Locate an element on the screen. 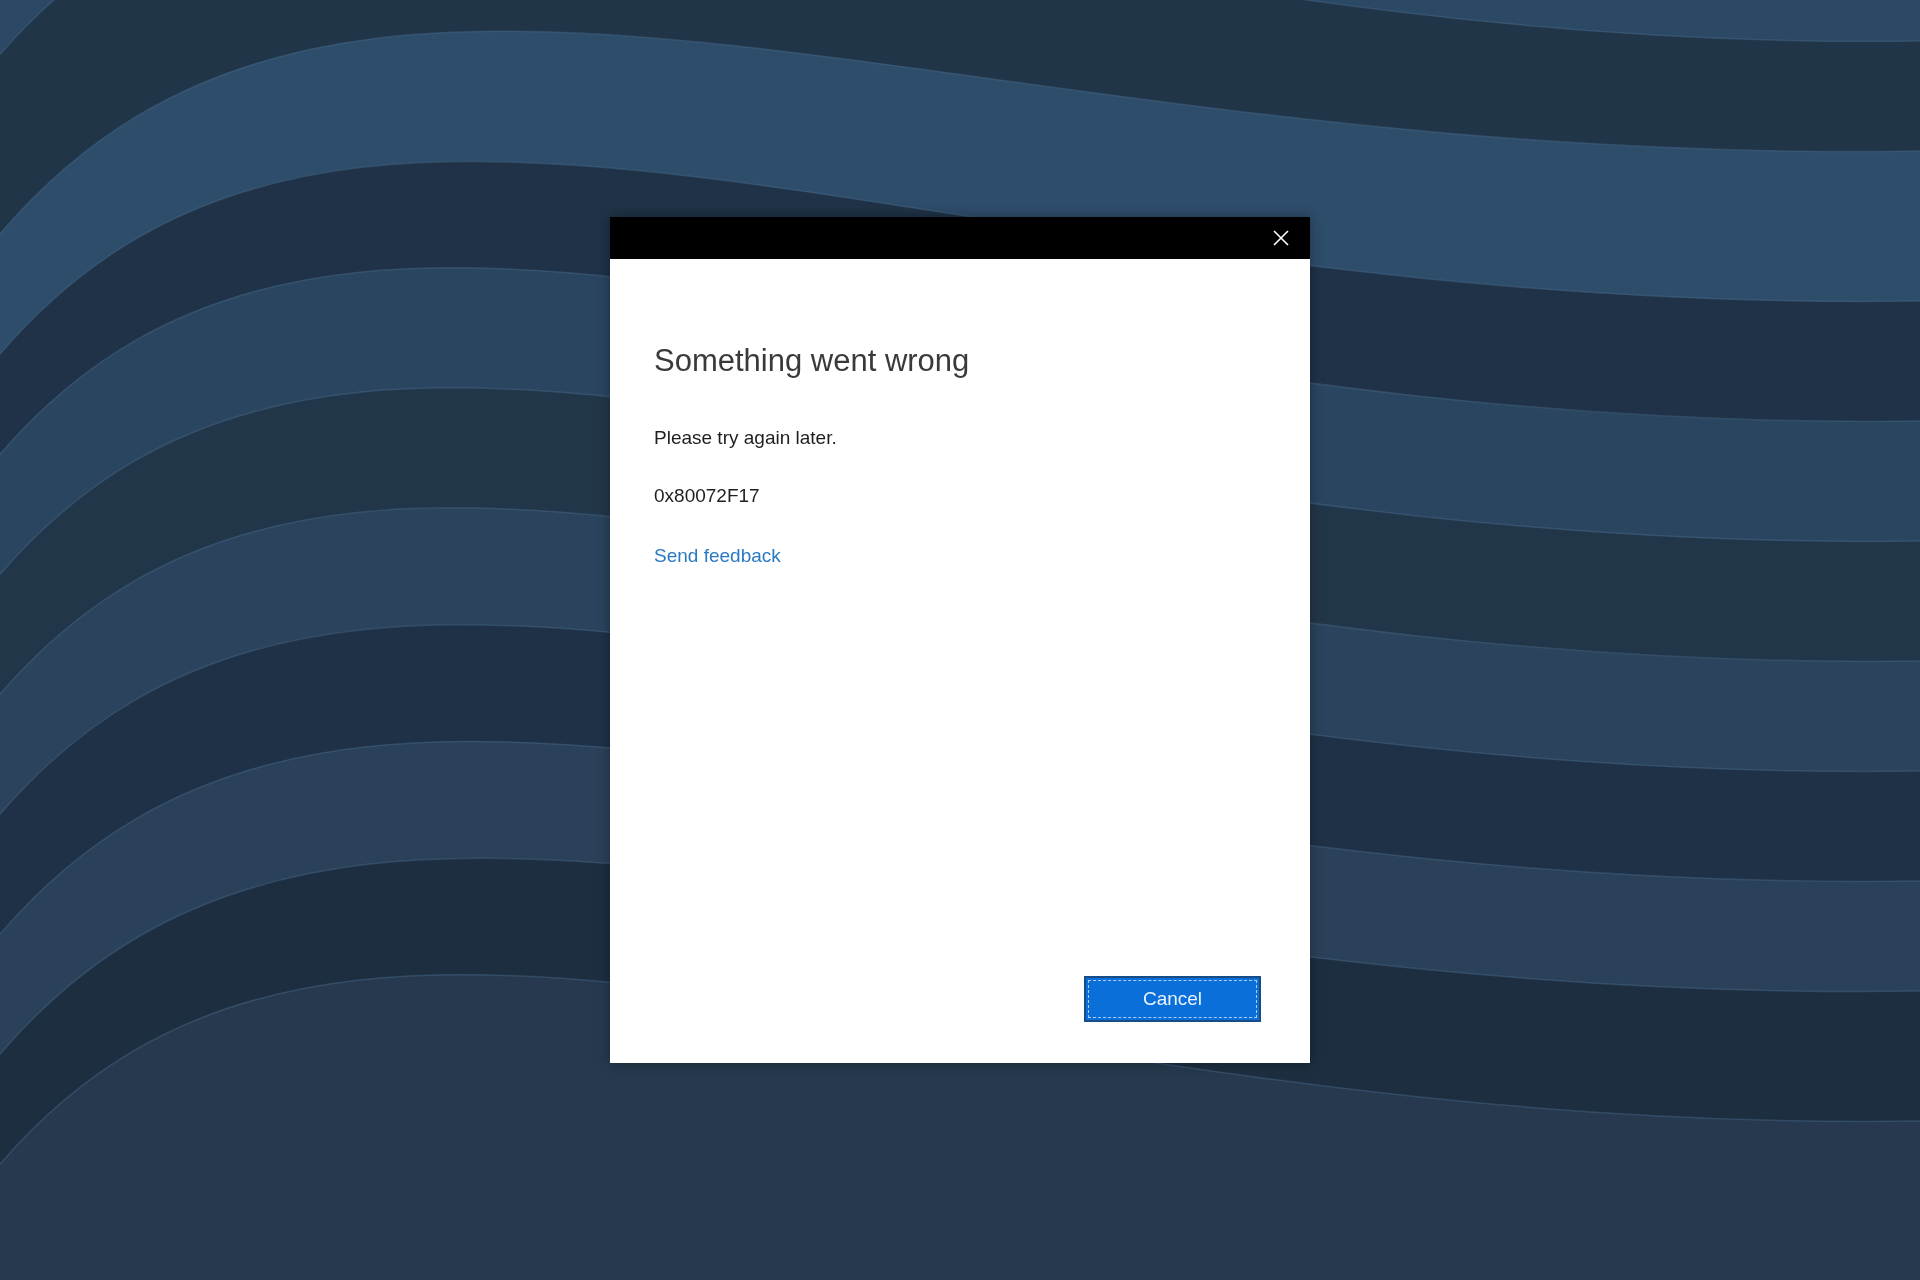 Image resolution: width=1920 pixels, height=1280 pixels. error-message: Please try again later. is located at coordinates (746, 438).